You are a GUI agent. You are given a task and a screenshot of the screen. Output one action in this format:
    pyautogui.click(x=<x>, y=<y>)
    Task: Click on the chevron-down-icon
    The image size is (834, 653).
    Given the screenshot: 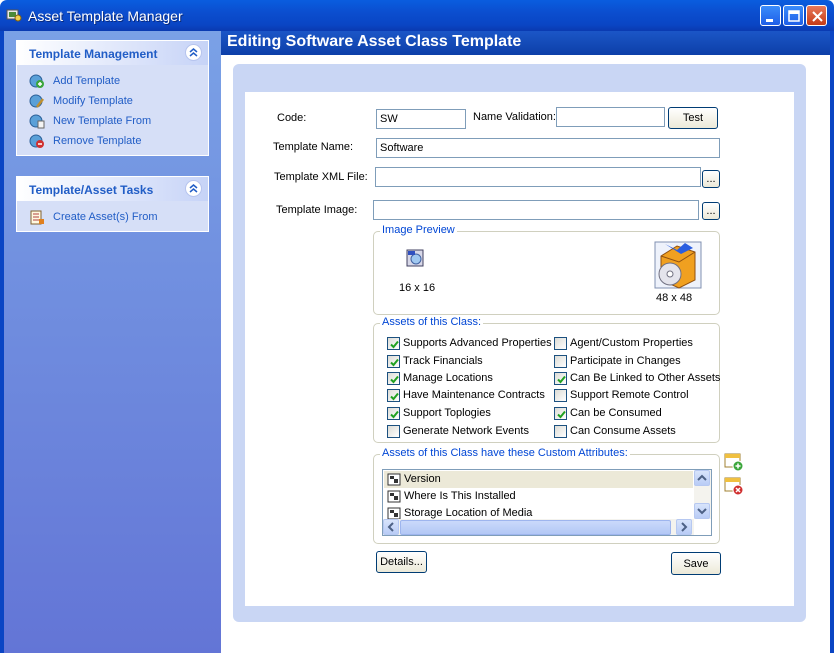 What is the action you would take?
    pyautogui.click(x=702, y=511)
    